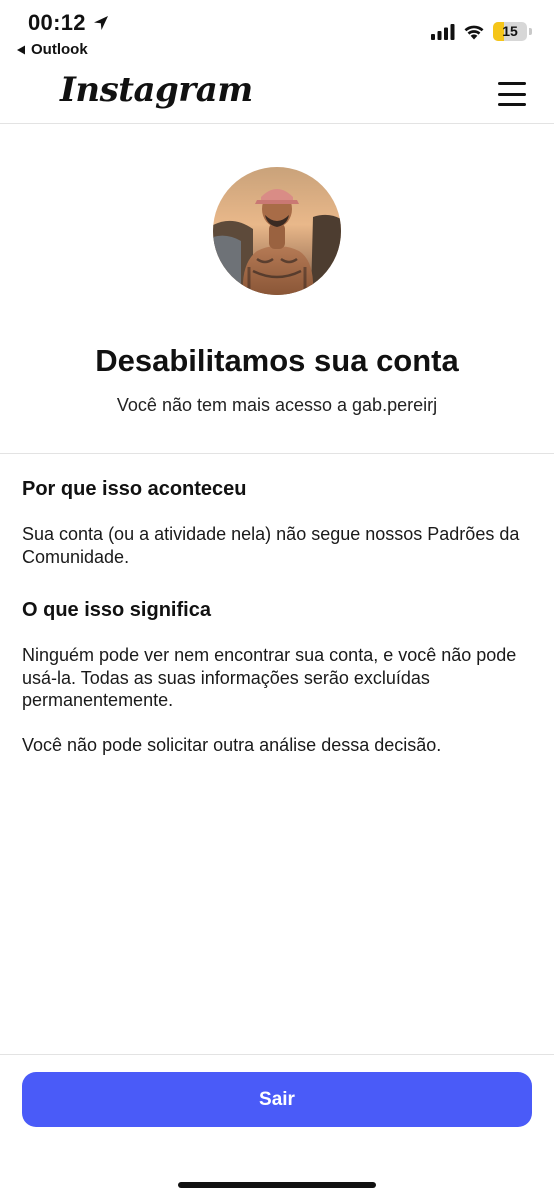 This screenshot has height=1200, width=554. What do you see at coordinates (443, 31) in the screenshot?
I see `cellular-signal-icon` at bounding box center [443, 31].